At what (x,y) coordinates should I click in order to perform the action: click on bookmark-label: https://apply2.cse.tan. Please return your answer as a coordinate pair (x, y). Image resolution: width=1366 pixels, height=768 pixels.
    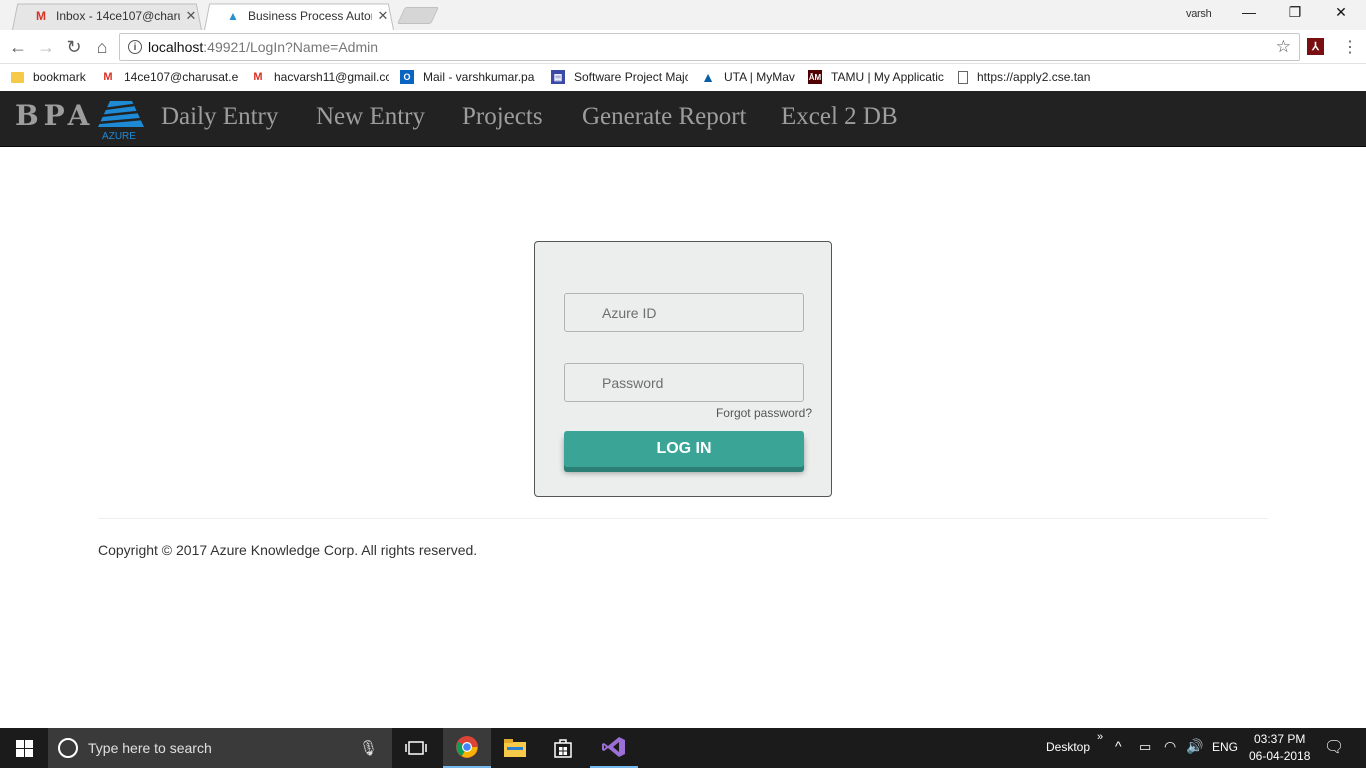
    Looking at the image, I should click on (1034, 77).